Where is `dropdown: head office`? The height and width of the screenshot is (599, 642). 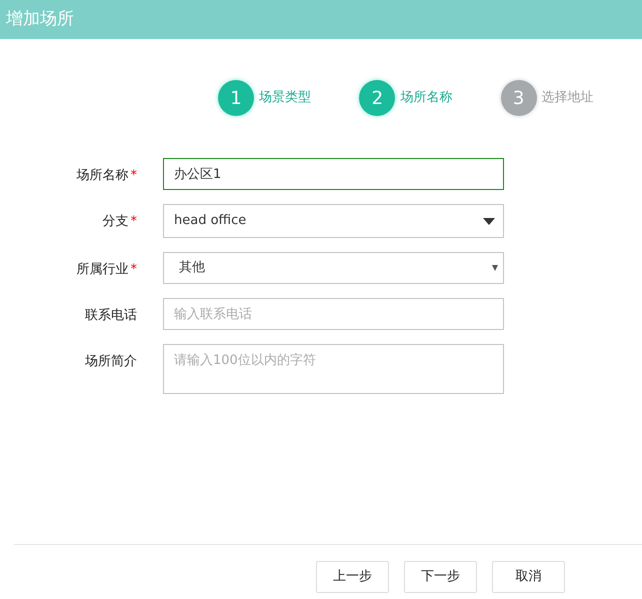
dropdown: head office is located at coordinates (333, 221).